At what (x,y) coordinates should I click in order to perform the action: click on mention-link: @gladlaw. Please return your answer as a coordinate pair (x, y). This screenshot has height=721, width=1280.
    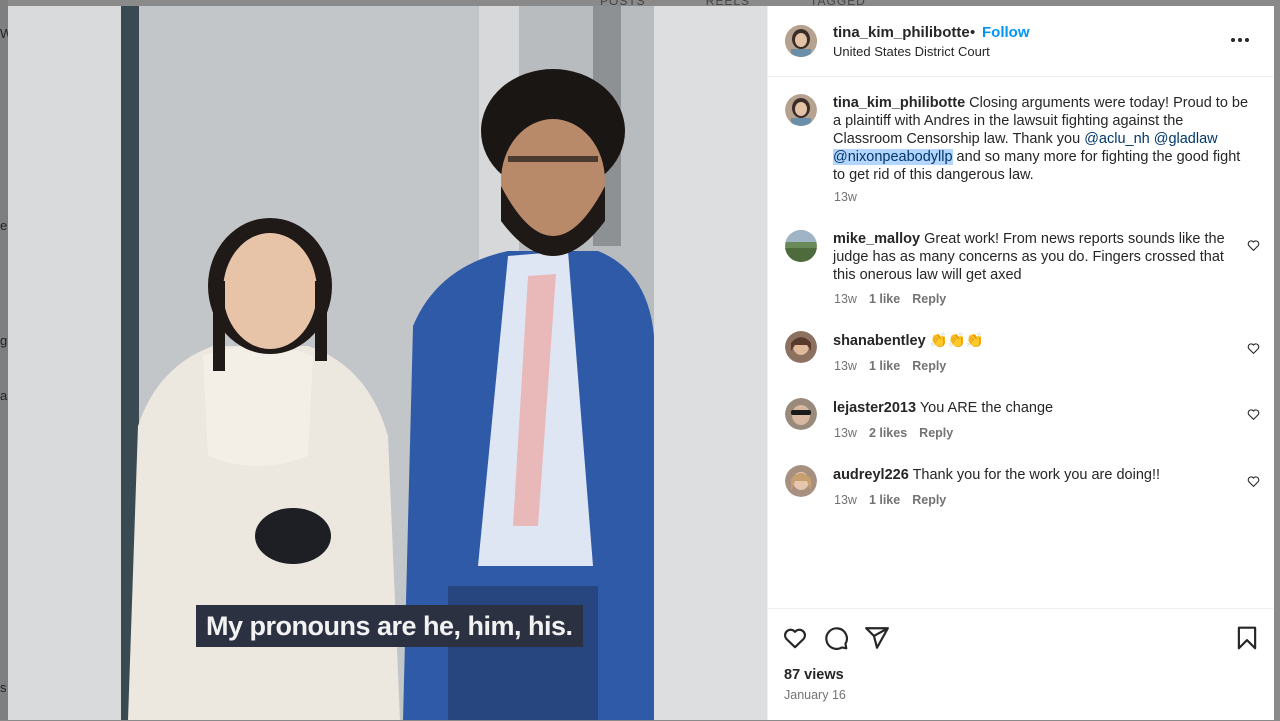
    Looking at the image, I should click on (1186, 139).